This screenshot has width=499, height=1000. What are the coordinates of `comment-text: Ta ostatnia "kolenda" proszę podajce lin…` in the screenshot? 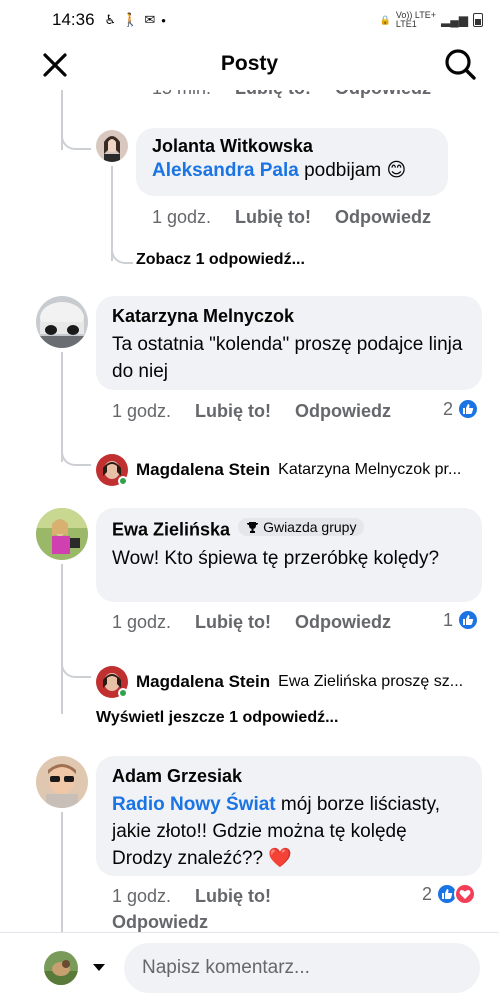 It's located at (287, 358).